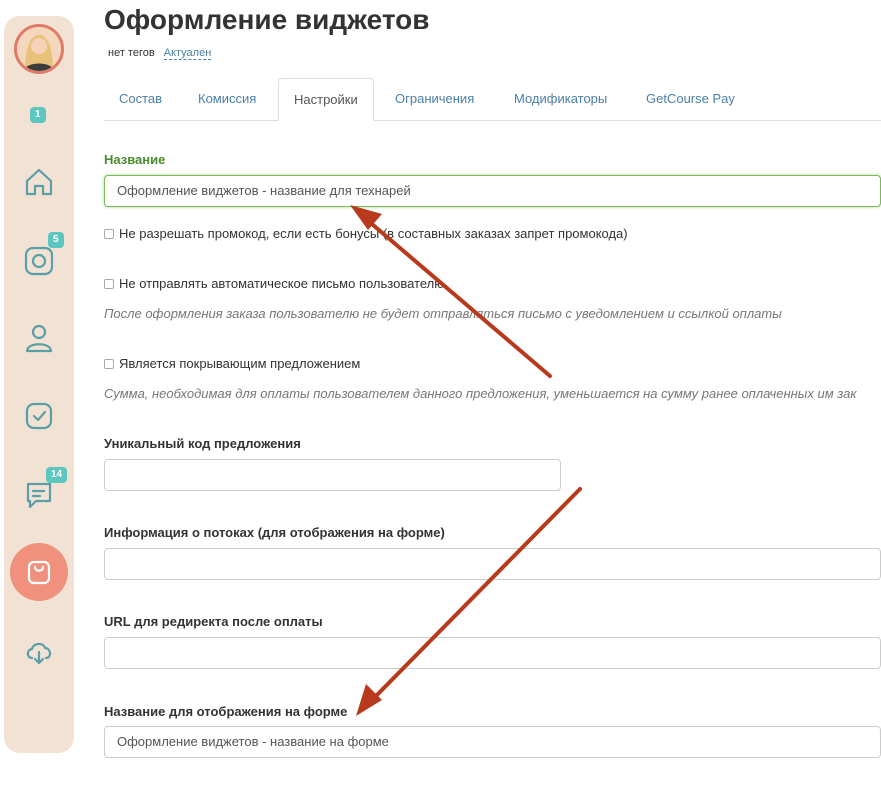 The height and width of the screenshot is (789, 881). I want to click on check-icon, so click(39, 416).